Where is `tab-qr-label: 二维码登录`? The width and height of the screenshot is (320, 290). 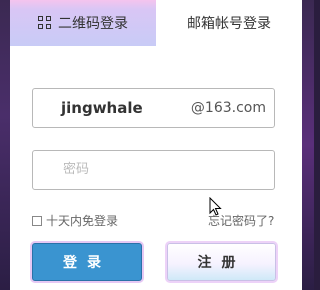
tab-qr-label: 二维码登录 is located at coordinates (93, 24).